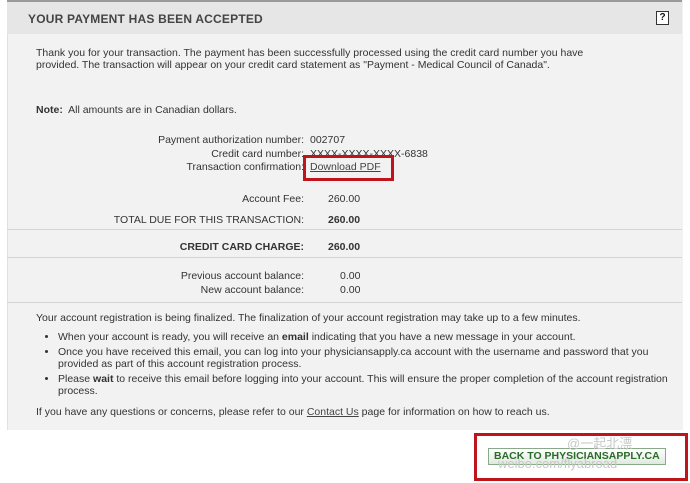 Image resolution: width=690 pixels, height=483 pixels. What do you see at coordinates (245, 167) in the screenshot?
I see `confirm-label: Transaction confirmation:` at bounding box center [245, 167].